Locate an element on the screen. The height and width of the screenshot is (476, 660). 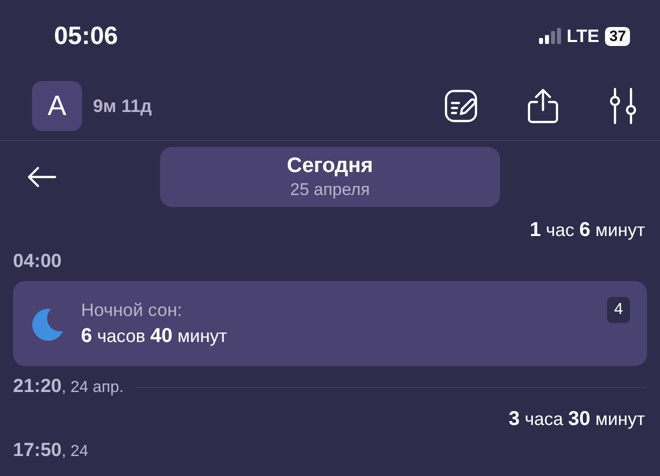
count-badge: 4 is located at coordinates (618, 310).